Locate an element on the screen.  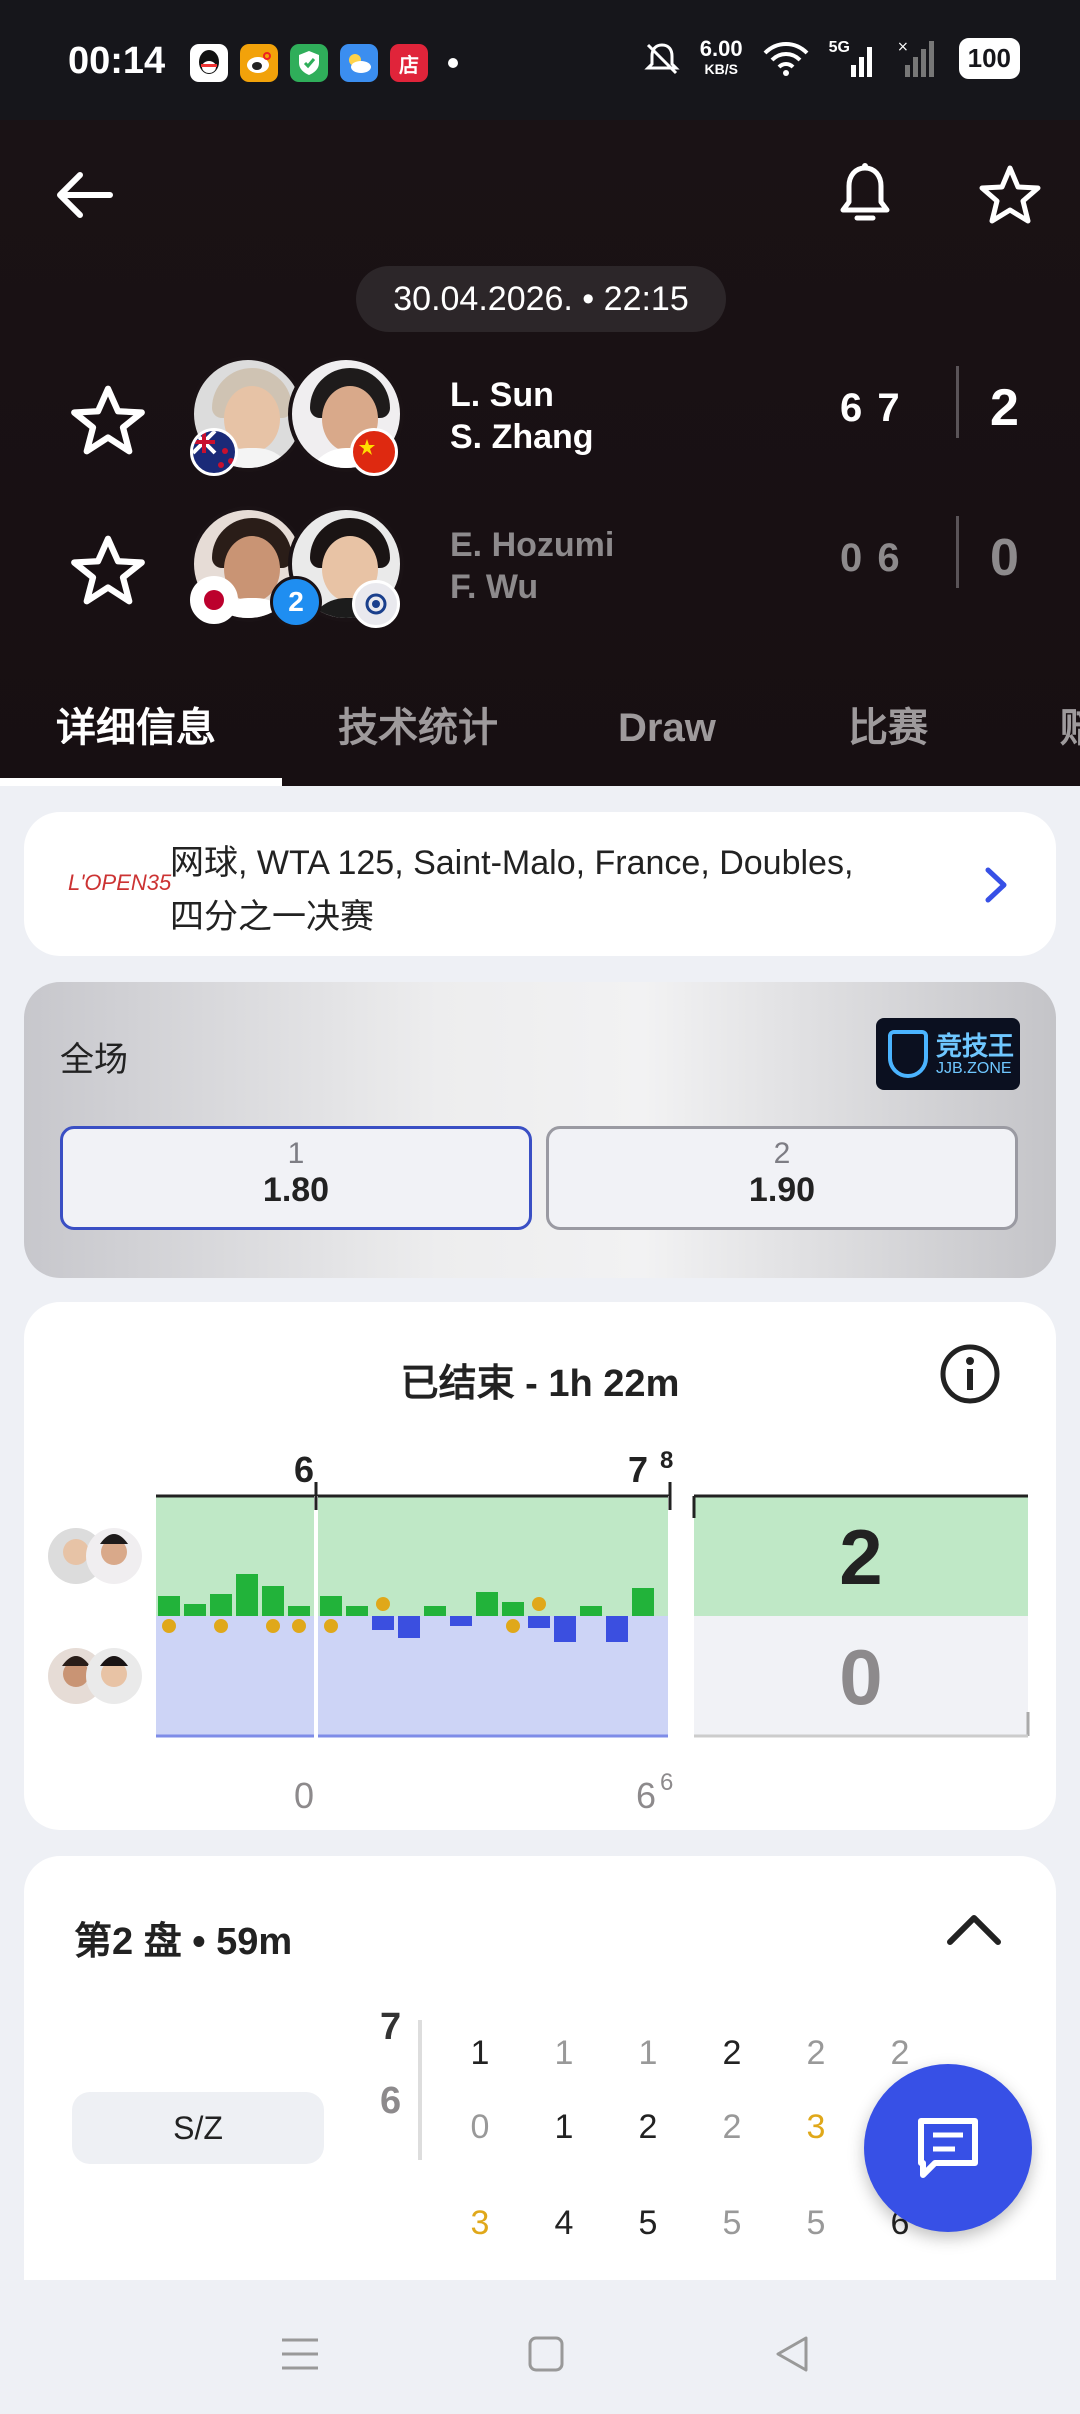
menu-icon is located at coordinates (300, 2354).